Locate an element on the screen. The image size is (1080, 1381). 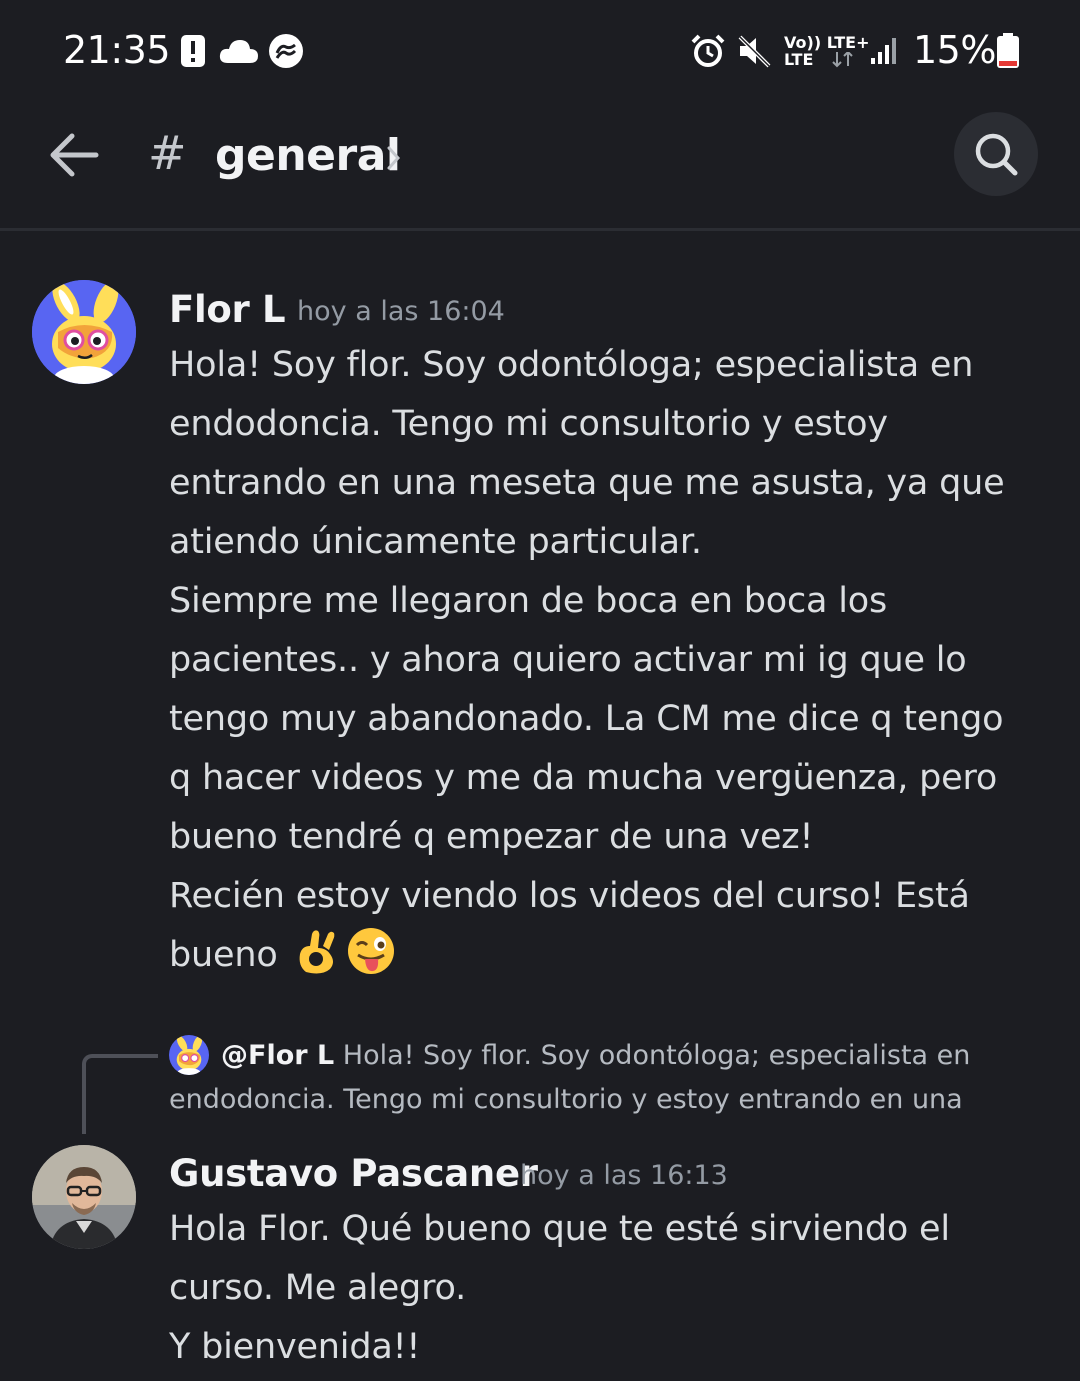
reply-author: @Flor L is located at coordinates (277, 1055).